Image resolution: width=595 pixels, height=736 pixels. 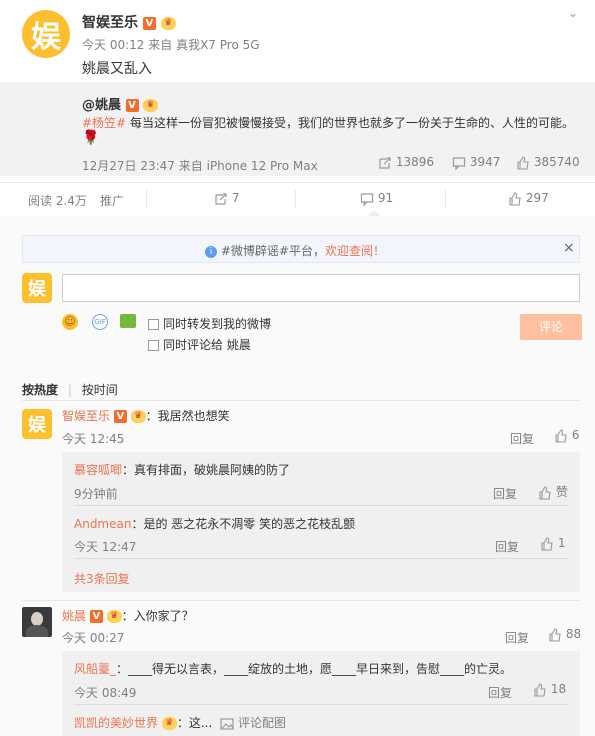 What do you see at coordinates (552, 543) in the screenshot?
I see `reply-like: 1` at bounding box center [552, 543].